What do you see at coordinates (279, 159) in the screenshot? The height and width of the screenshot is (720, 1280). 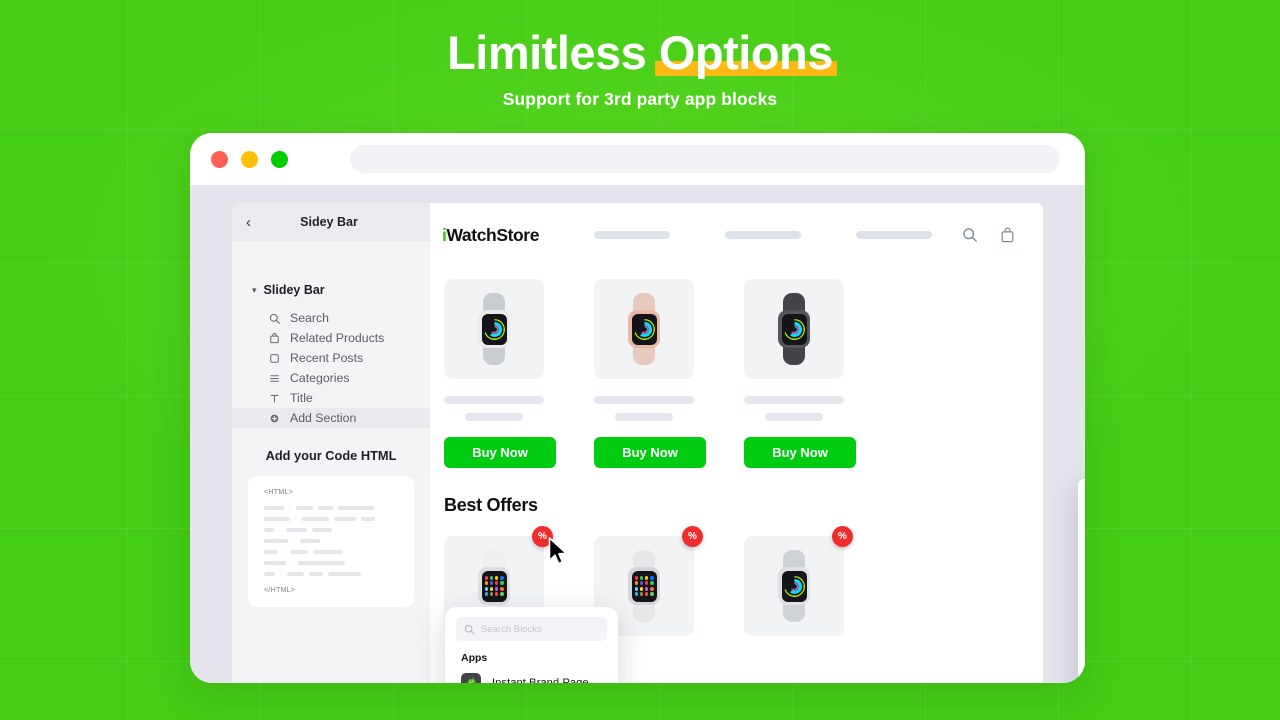 I see `window-maximize-button` at bounding box center [279, 159].